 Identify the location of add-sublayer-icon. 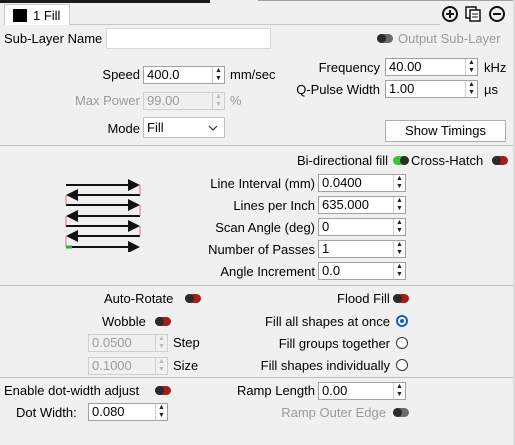
(450, 14).